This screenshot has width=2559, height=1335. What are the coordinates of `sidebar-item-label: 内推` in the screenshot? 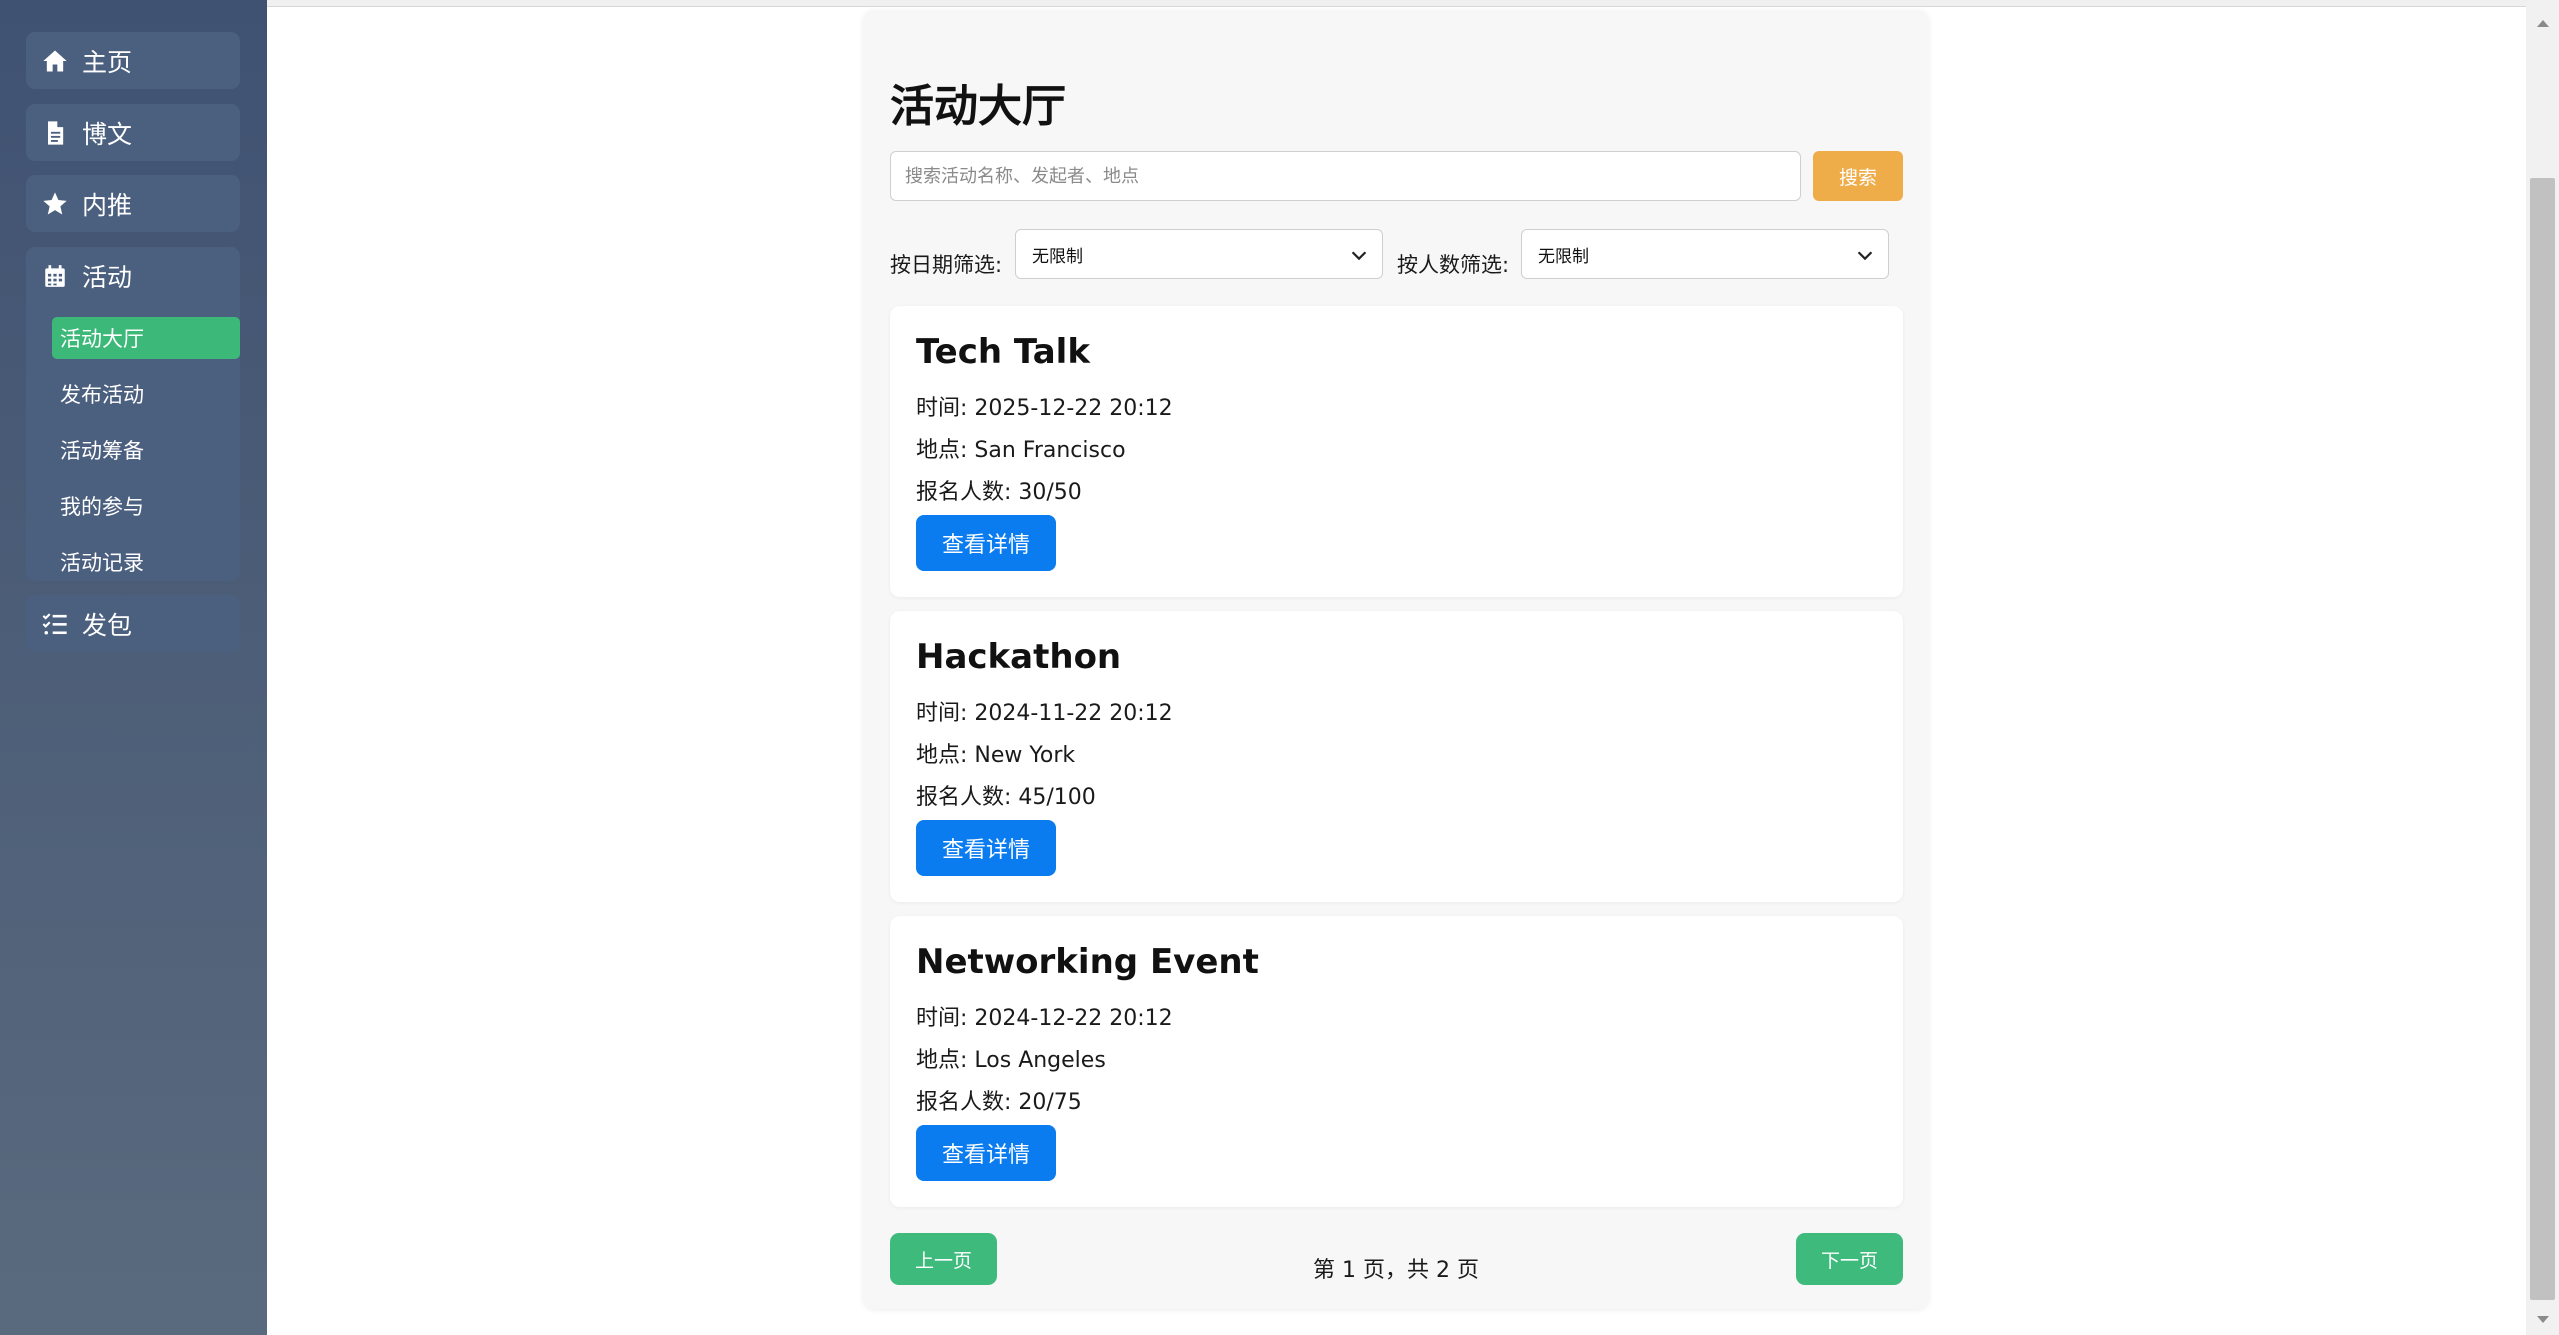 It's located at (107, 205).